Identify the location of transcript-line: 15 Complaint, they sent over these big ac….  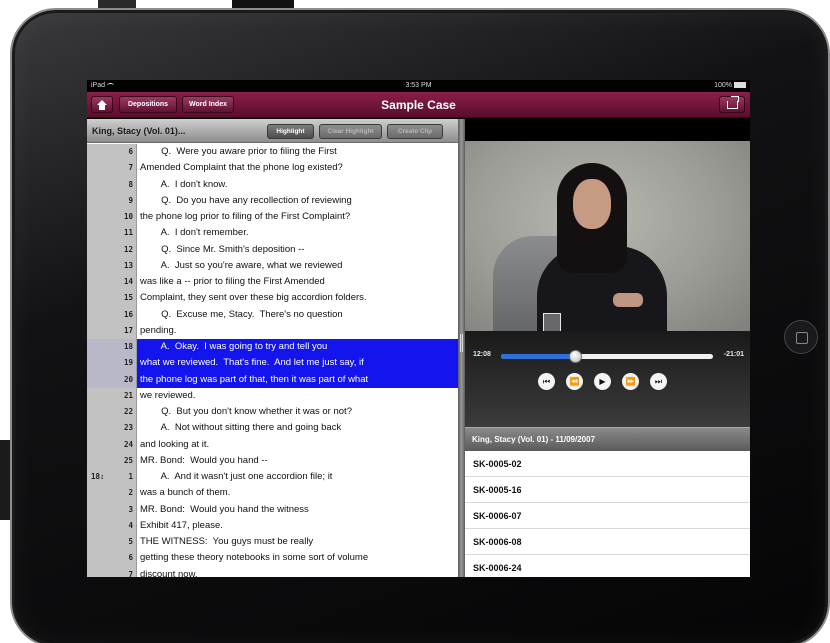
(272, 298).